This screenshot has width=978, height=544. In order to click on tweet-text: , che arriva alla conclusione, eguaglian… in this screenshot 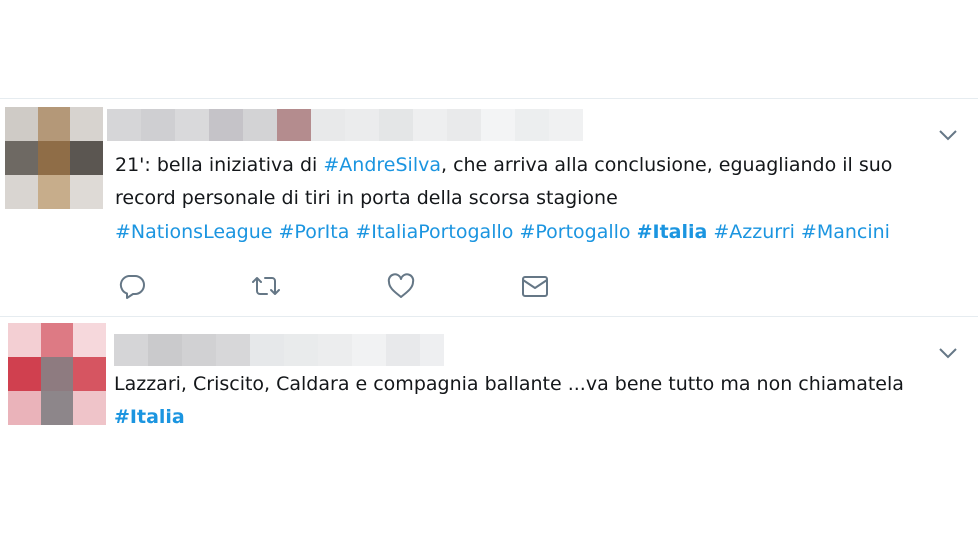, I will do `click(666, 165)`.